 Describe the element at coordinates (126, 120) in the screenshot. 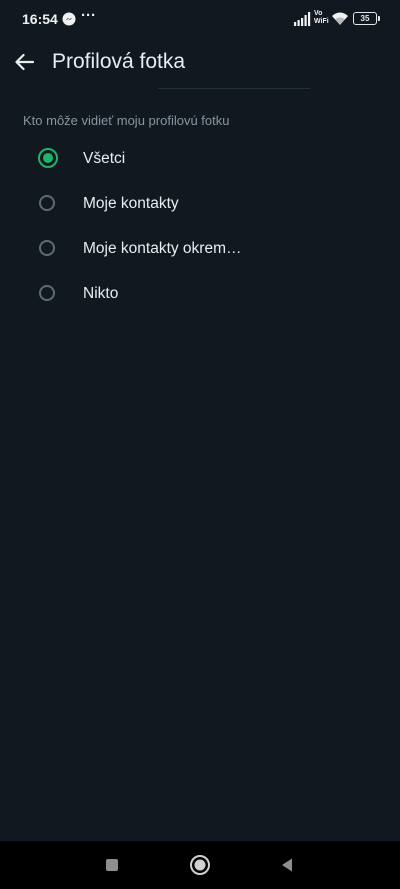

I see `section-label: Kto môže vidieť moju profilovú fotku` at that location.